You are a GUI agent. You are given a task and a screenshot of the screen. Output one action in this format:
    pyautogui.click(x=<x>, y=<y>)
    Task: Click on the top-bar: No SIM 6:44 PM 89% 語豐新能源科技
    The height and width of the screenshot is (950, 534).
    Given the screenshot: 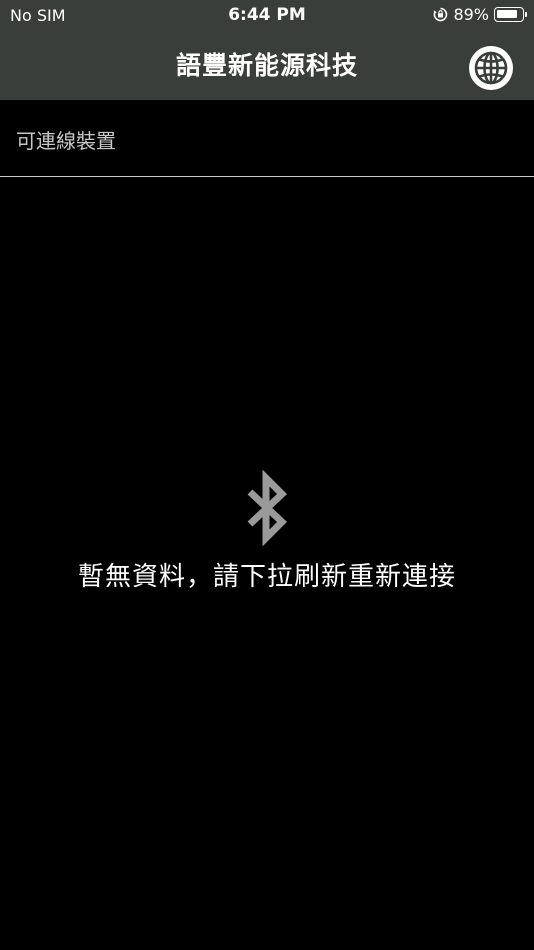 What is the action you would take?
    pyautogui.click(x=267, y=50)
    